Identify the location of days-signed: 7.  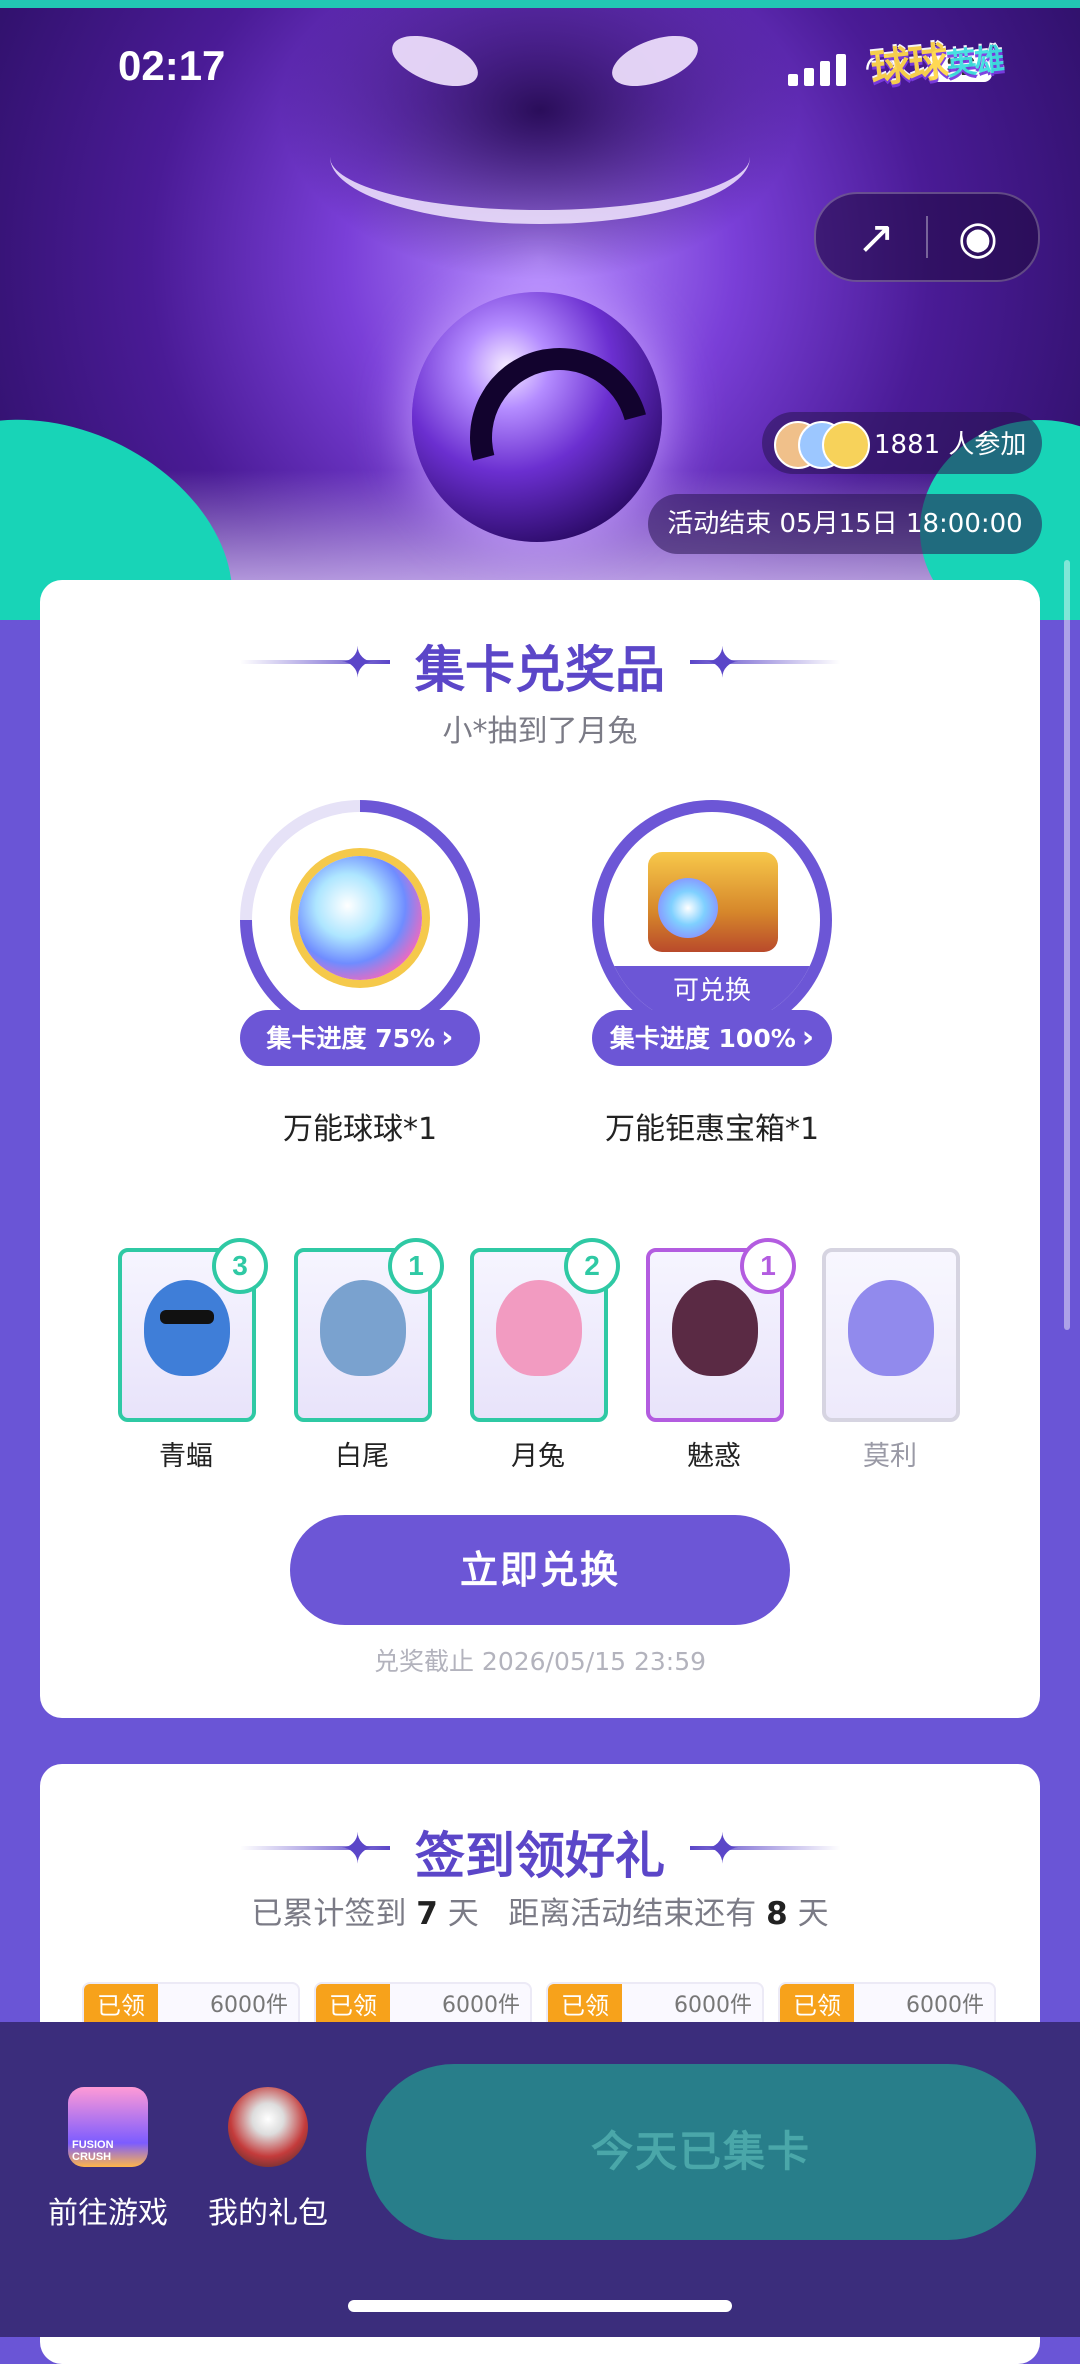
(427, 1914).